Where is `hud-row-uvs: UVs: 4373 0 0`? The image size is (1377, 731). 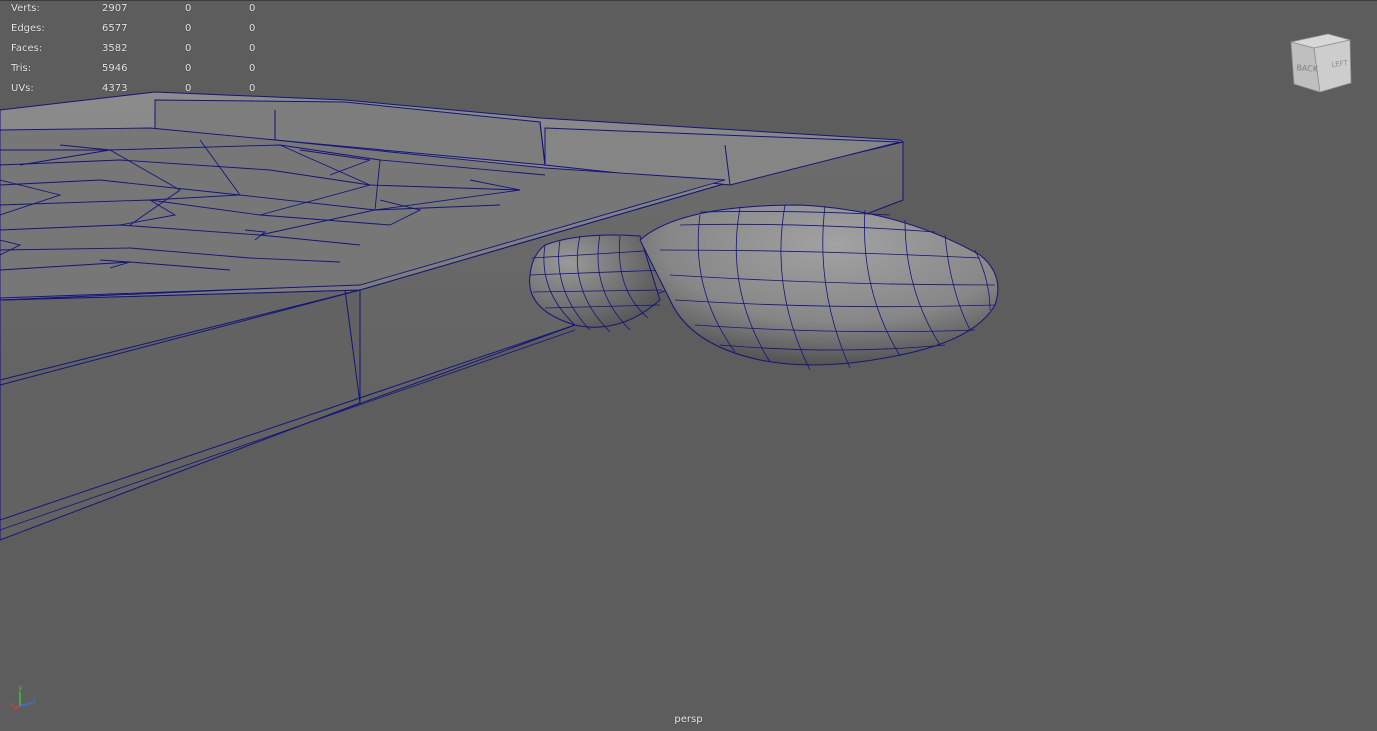 hud-row-uvs: UVs: 4373 0 0 is located at coordinates (141, 93).